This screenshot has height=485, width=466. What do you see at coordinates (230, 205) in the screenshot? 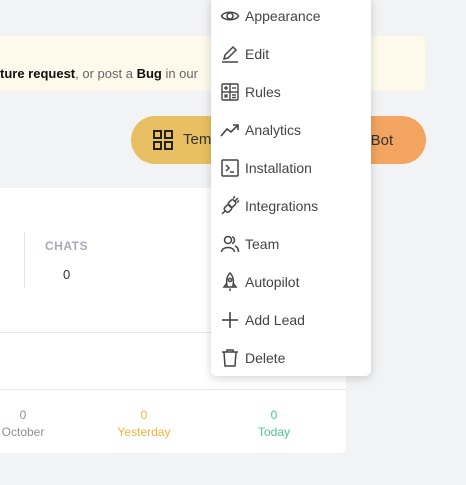
I see `plug-icon` at bounding box center [230, 205].